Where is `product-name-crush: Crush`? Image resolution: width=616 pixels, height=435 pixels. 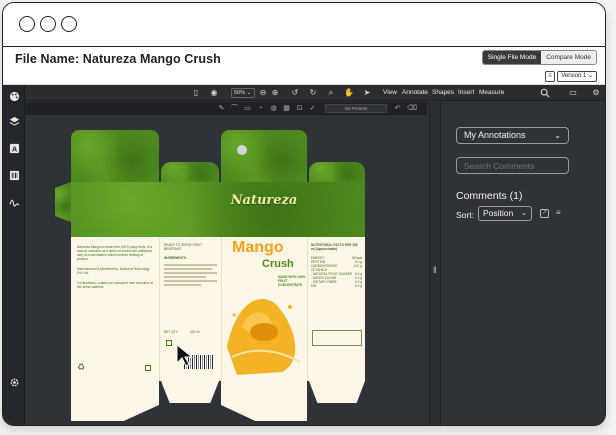 product-name-crush: Crush is located at coordinates (278, 264).